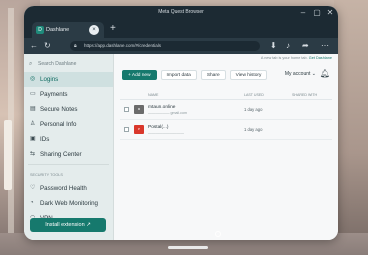  Describe the element at coordinates (32, 203) in the screenshot. I see `radar-icon: ◔` at that location.